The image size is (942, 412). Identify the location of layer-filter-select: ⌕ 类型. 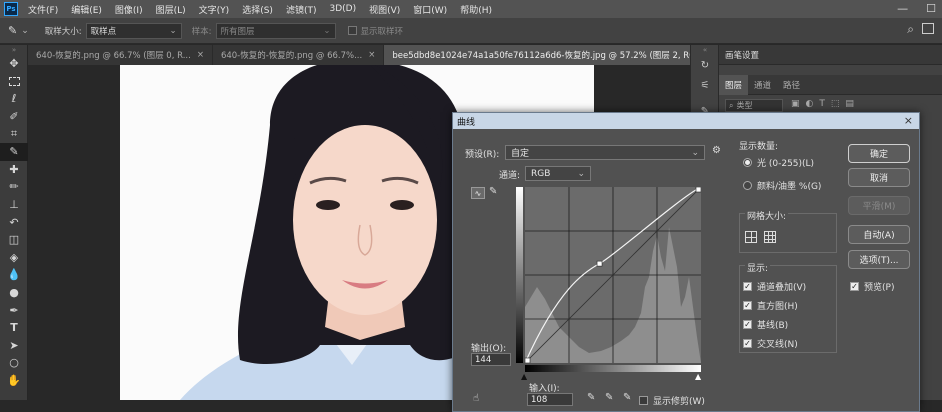
(754, 105).